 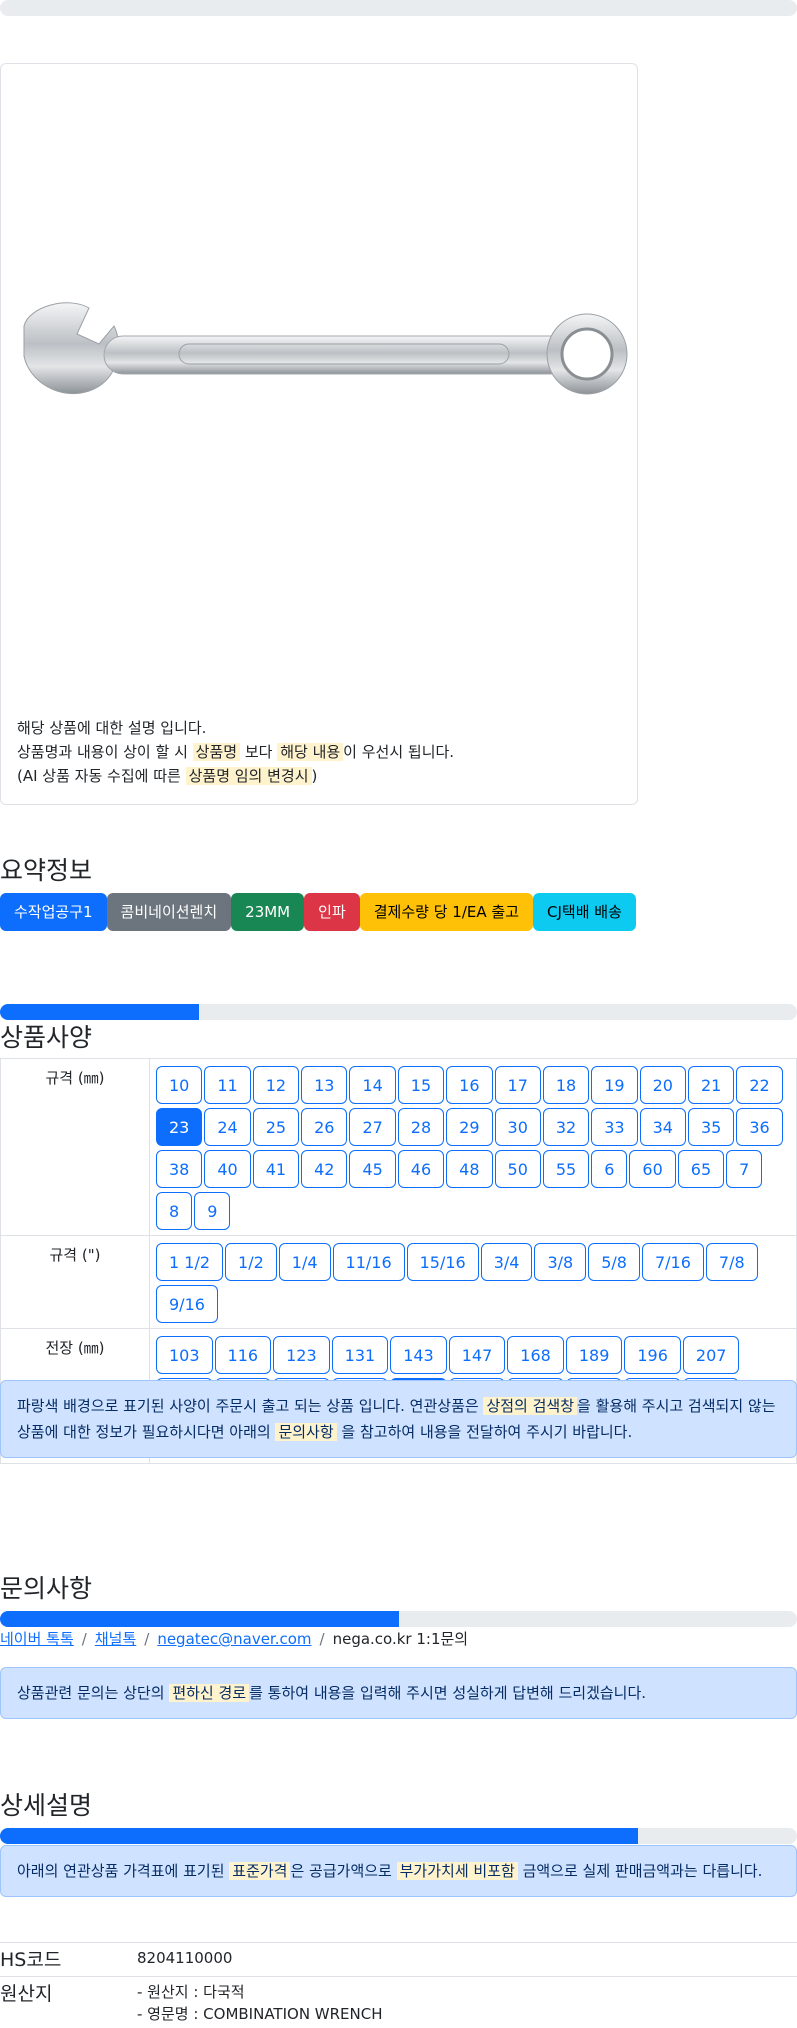 I want to click on spec-option-chip: 48, so click(x=469, y=1169).